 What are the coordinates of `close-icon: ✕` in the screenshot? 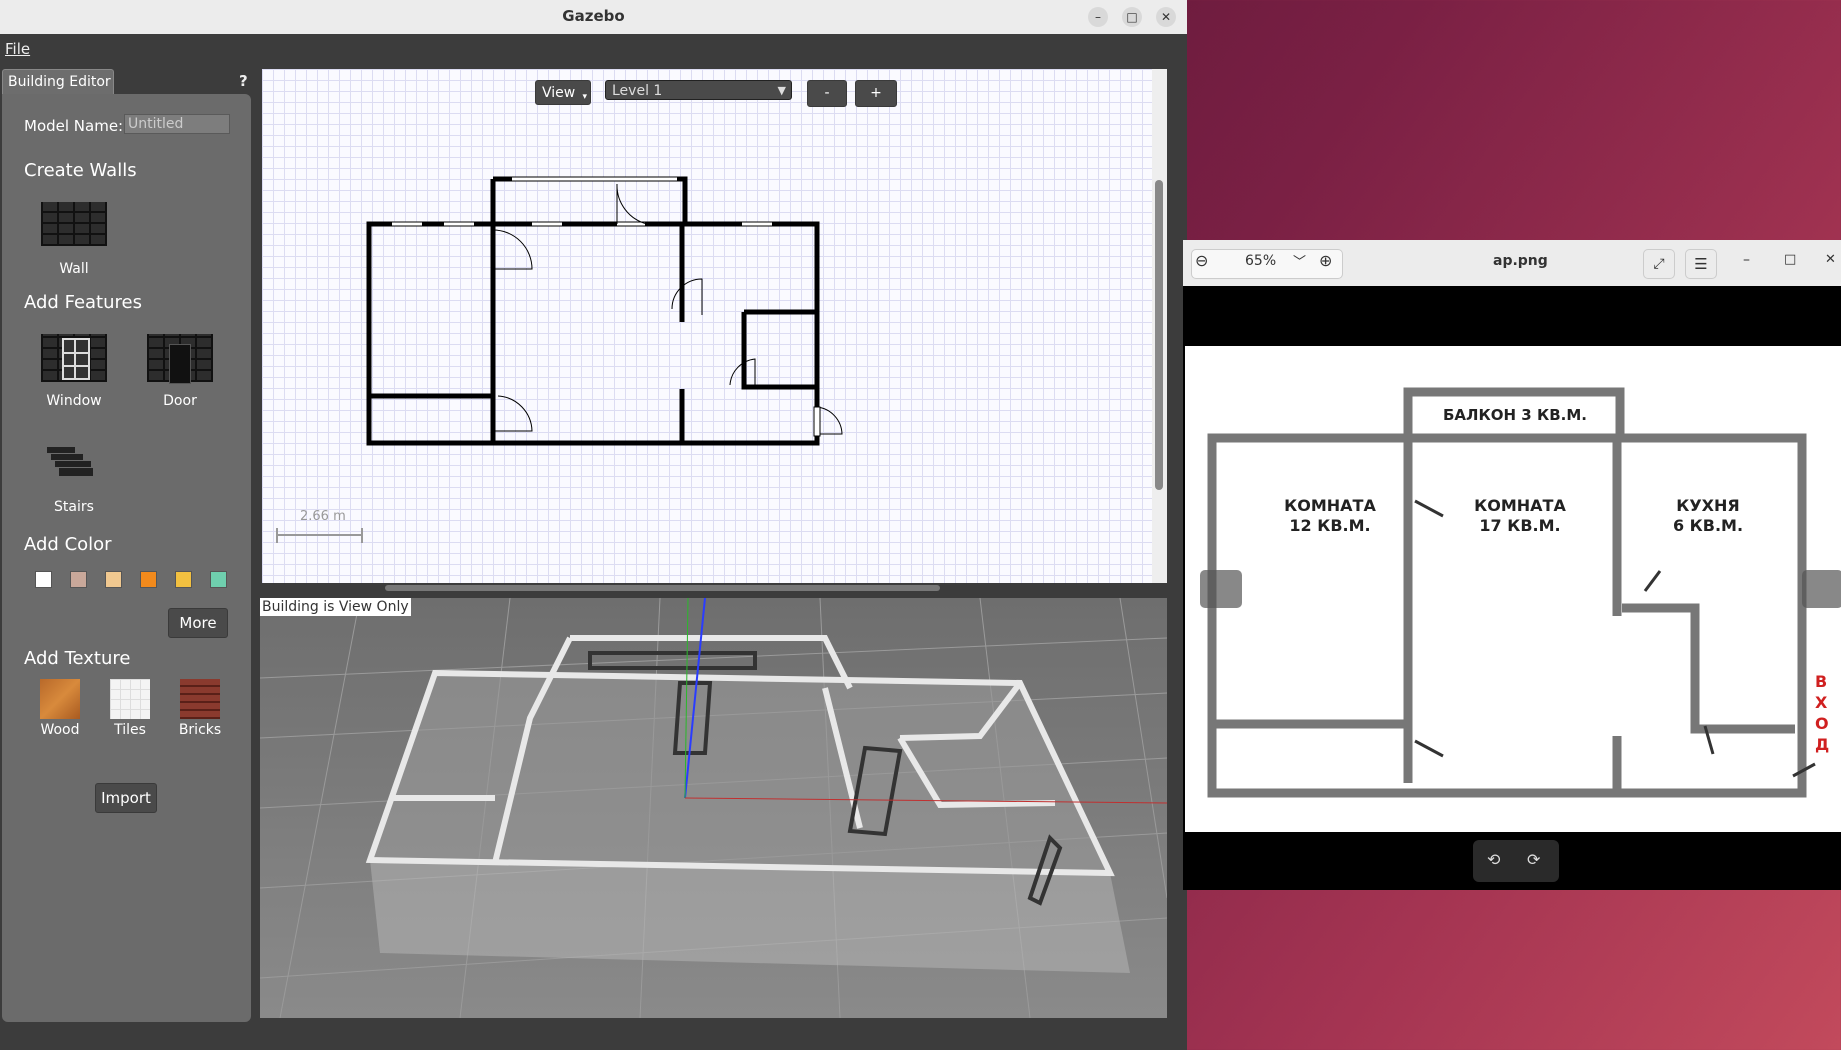 It's located at (1830, 259).